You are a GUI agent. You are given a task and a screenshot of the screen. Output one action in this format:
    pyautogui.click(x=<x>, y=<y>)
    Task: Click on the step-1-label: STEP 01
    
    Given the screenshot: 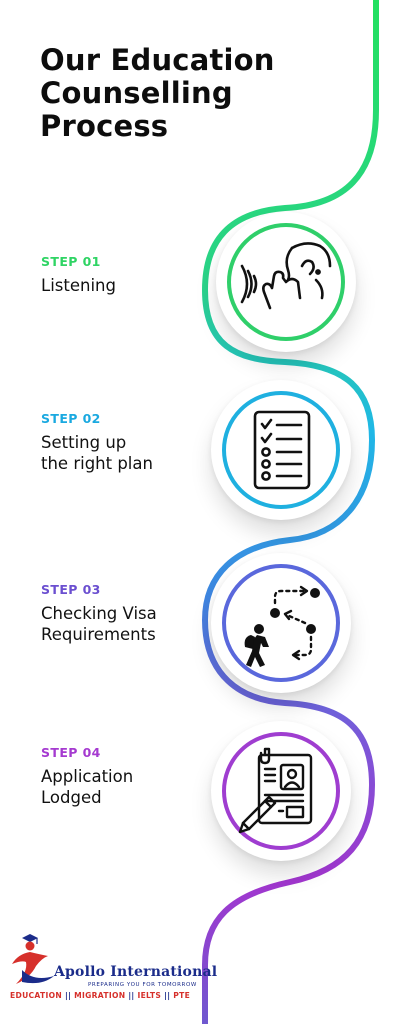 What is the action you would take?
    pyautogui.click(x=71, y=261)
    